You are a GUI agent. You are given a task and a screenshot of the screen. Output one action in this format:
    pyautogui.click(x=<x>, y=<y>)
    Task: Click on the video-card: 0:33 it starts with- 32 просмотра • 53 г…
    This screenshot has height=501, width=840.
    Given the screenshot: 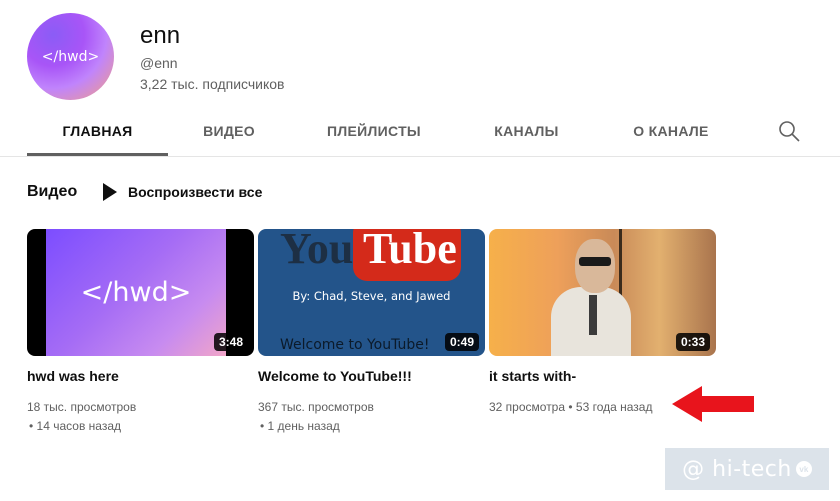 What is the action you would take?
    pyautogui.click(x=602, y=321)
    